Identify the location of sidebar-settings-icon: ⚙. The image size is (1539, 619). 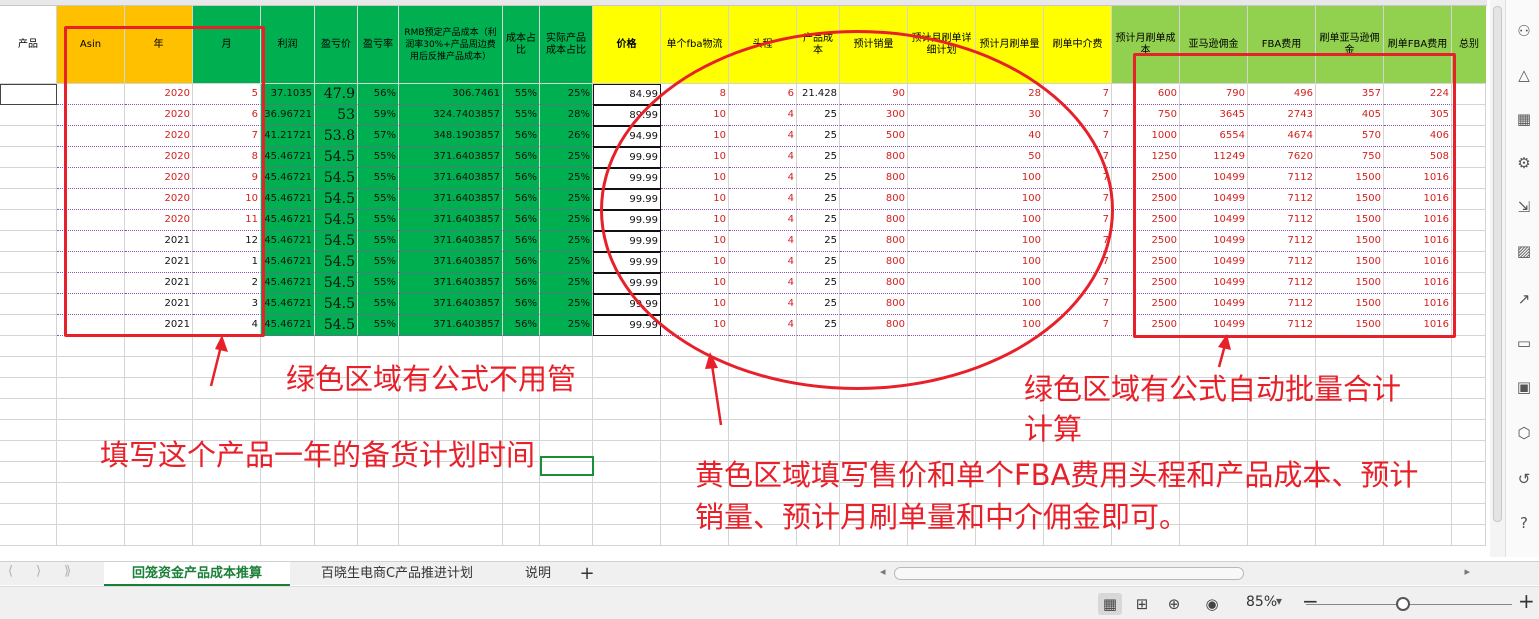
(1524, 163).